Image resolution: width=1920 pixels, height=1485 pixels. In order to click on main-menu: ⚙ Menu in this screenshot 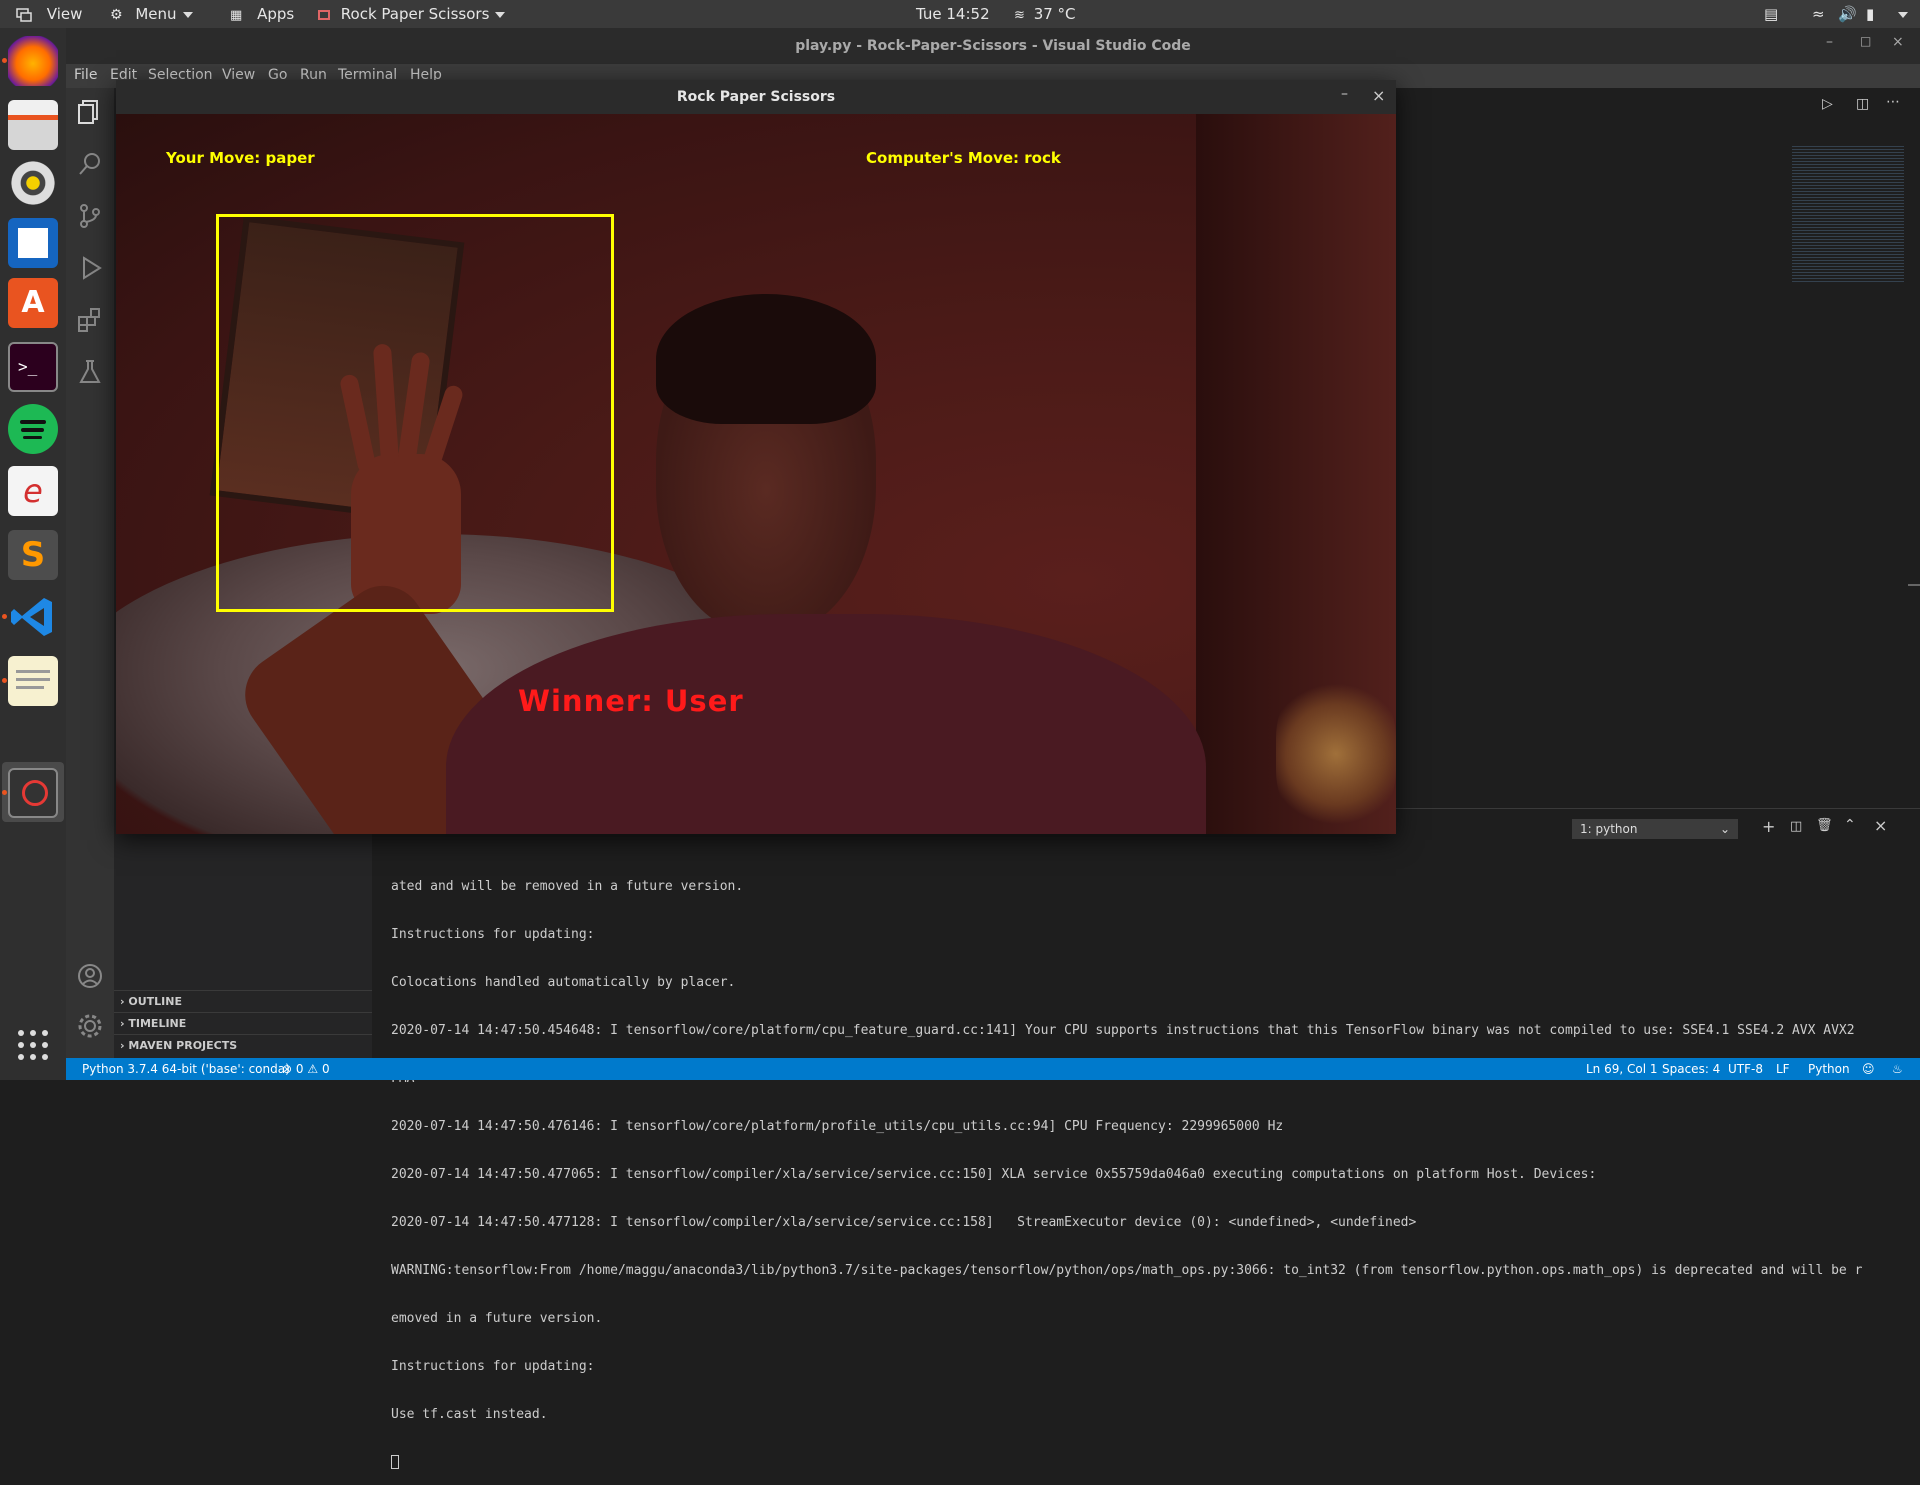, I will do `click(151, 14)`.